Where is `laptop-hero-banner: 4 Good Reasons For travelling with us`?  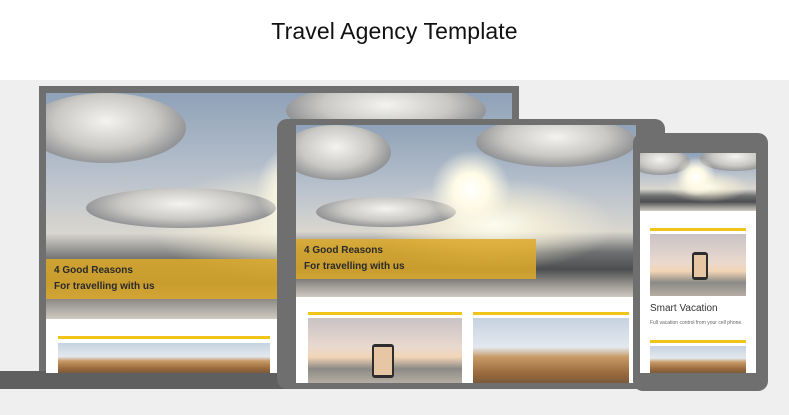
laptop-hero-banner: 4 Good Reasons For travelling with us is located at coordinates (162, 279).